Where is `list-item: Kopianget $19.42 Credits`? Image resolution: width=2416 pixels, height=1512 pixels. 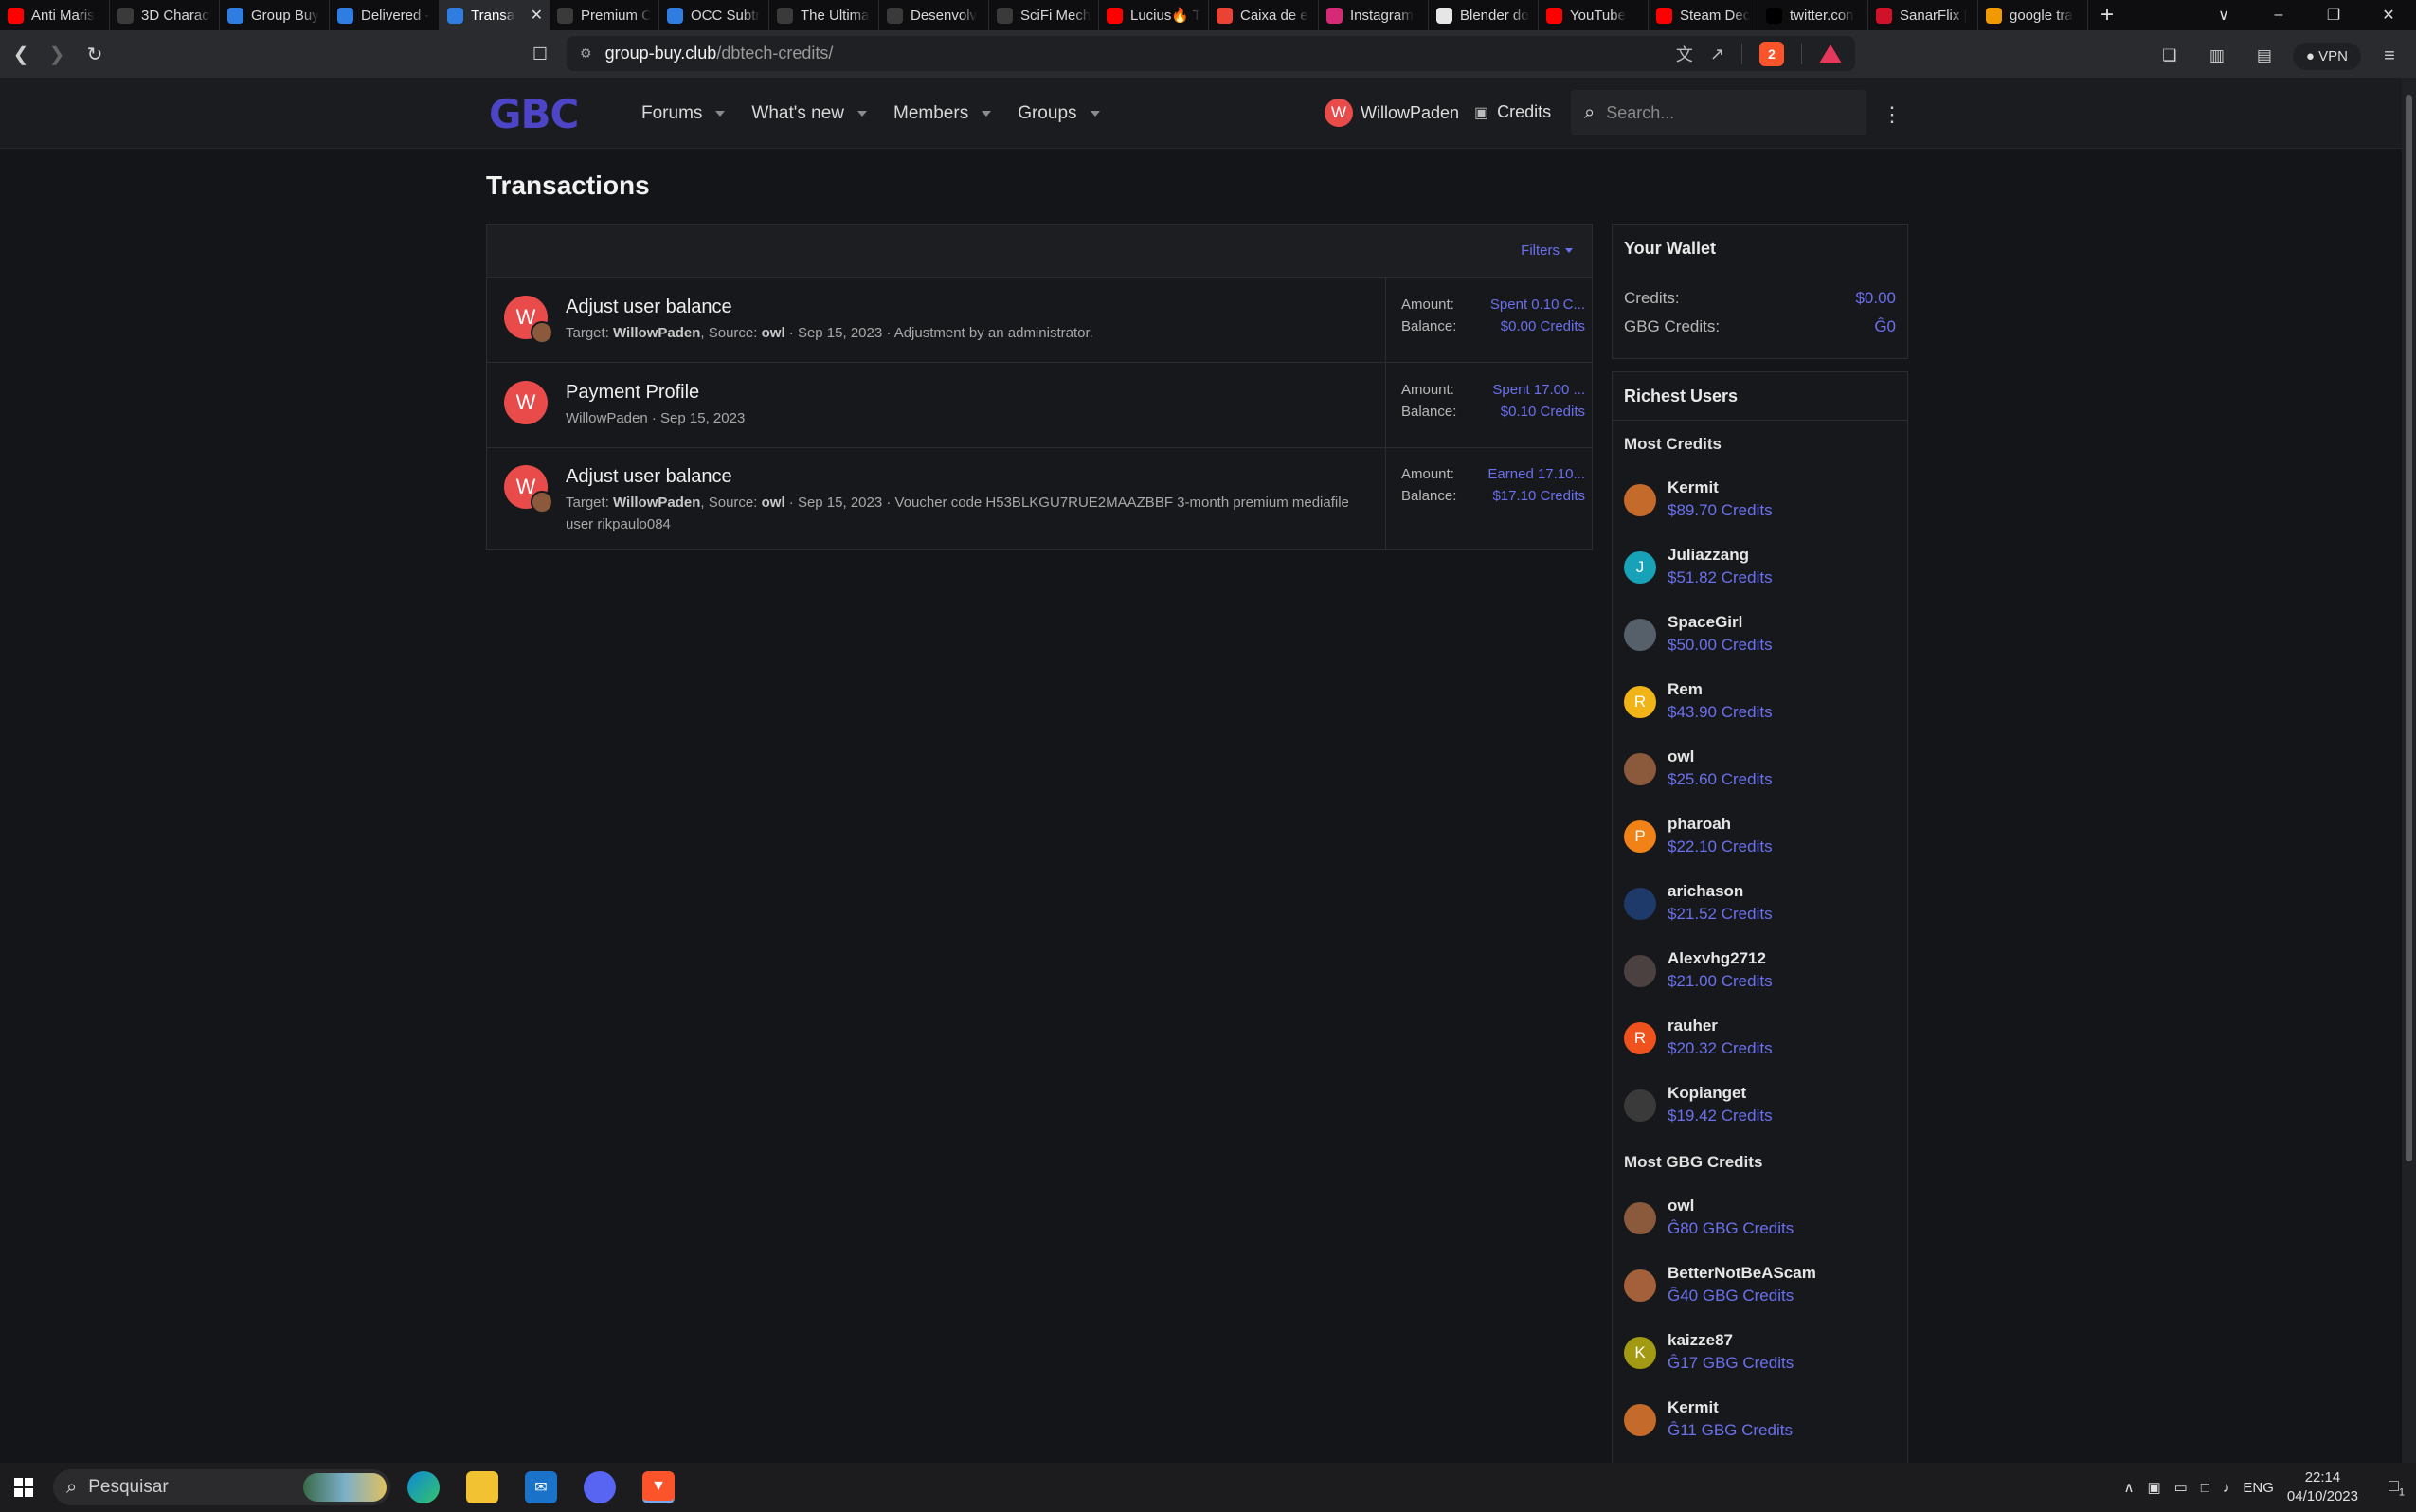
list-item: Kopianget $19.42 Credits is located at coordinates (1698, 1104).